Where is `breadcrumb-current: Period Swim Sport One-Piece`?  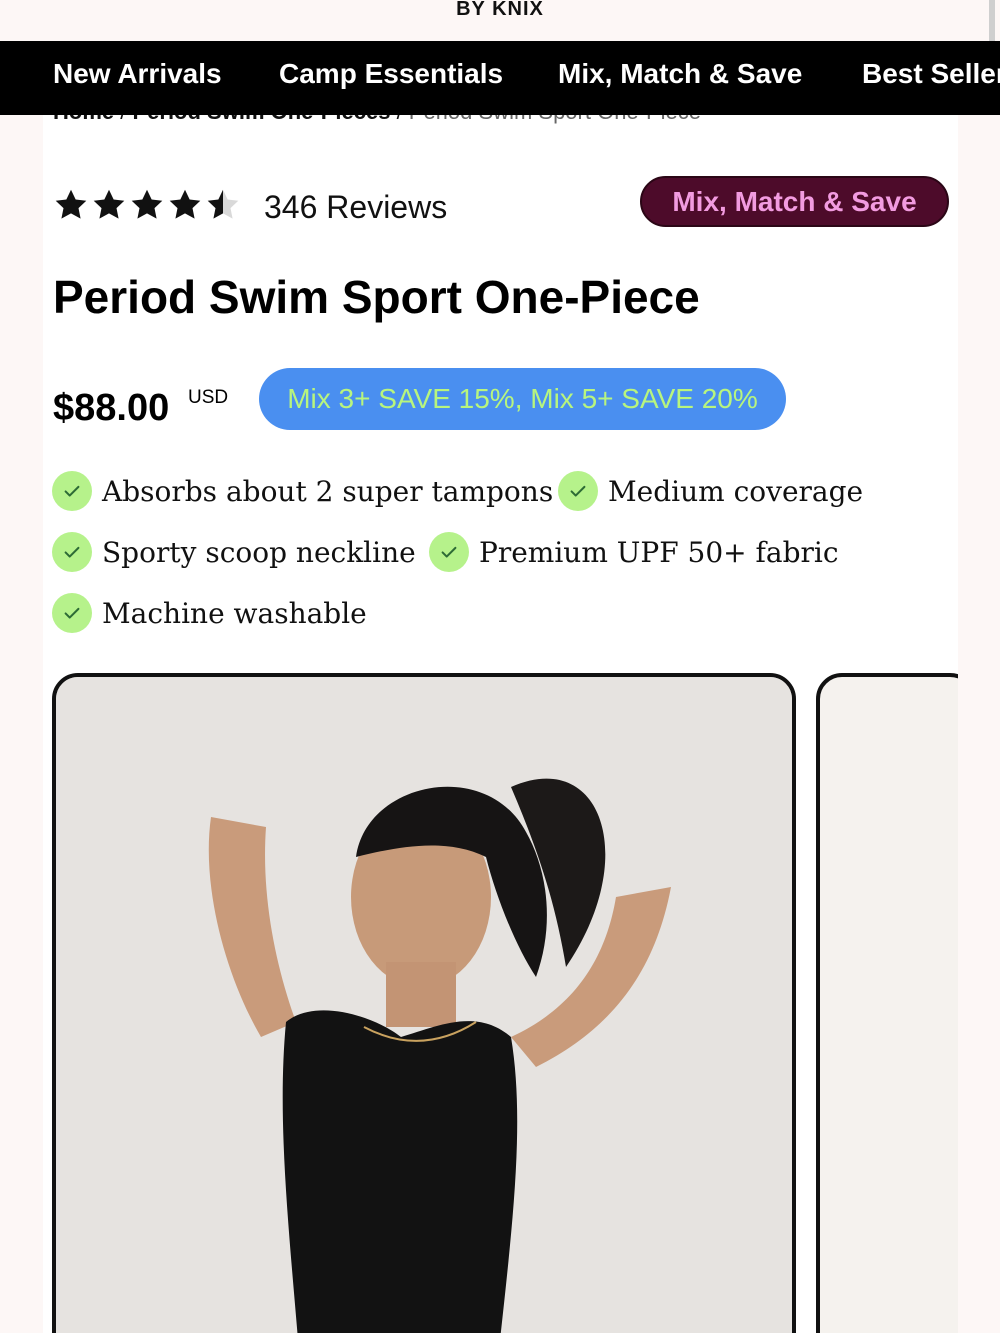 breadcrumb-current: Period Swim Sport One-Piece is located at coordinates (555, 119).